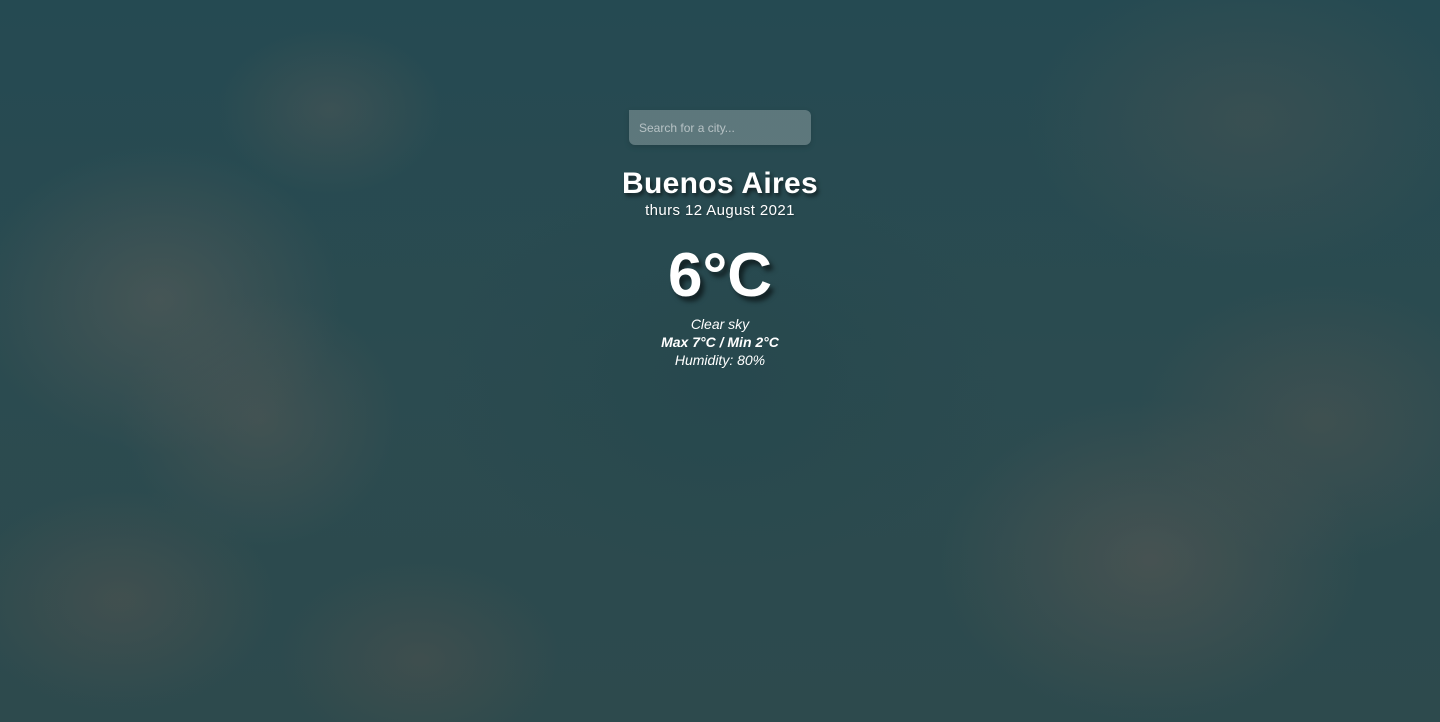 The height and width of the screenshot is (722, 1440). Describe the element at coordinates (720, 324) in the screenshot. I see `weather-description: Clear sky` at that location.